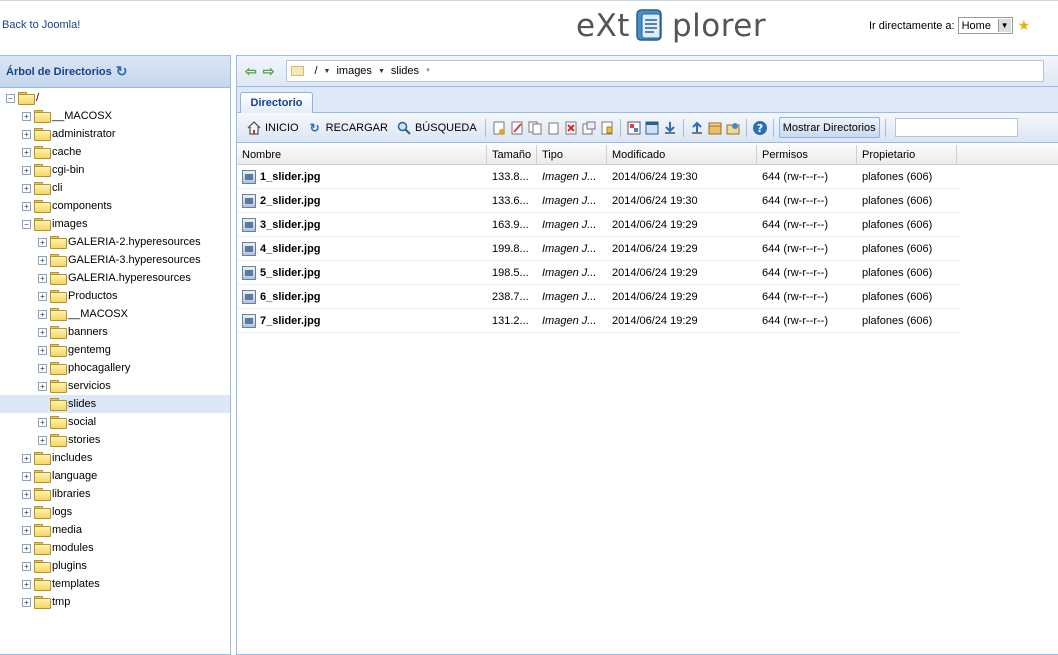 Image resolution: width=1058 pixels, height=655 pixels. What do you see at coordinates (115, 512) in the screenshot?
I see `tree-node: + logs` at bounding box center [115, 512].